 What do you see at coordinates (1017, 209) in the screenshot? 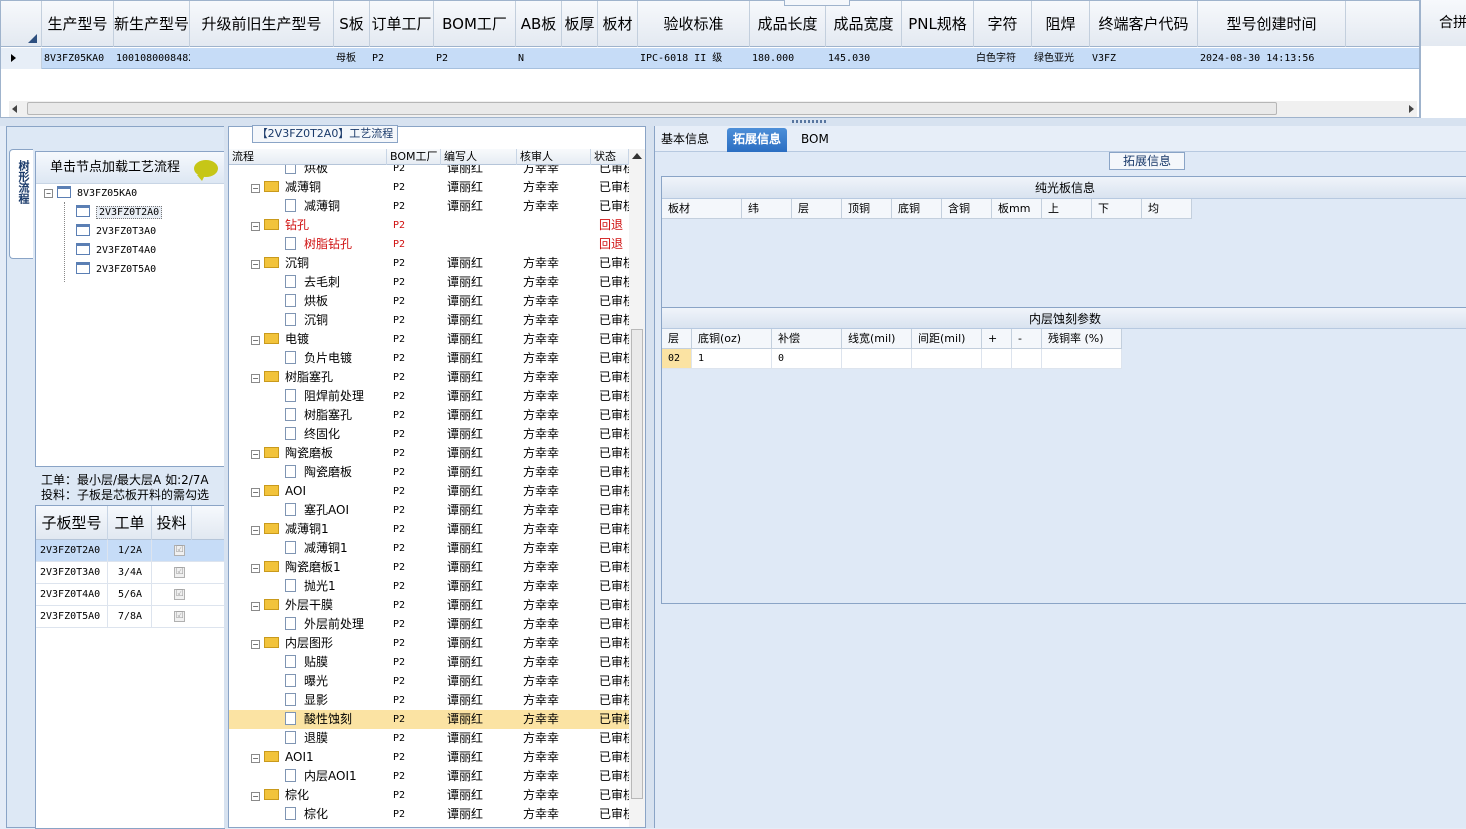
I see `plain-board-column: 板mm` at bounding box center [1017, 209].